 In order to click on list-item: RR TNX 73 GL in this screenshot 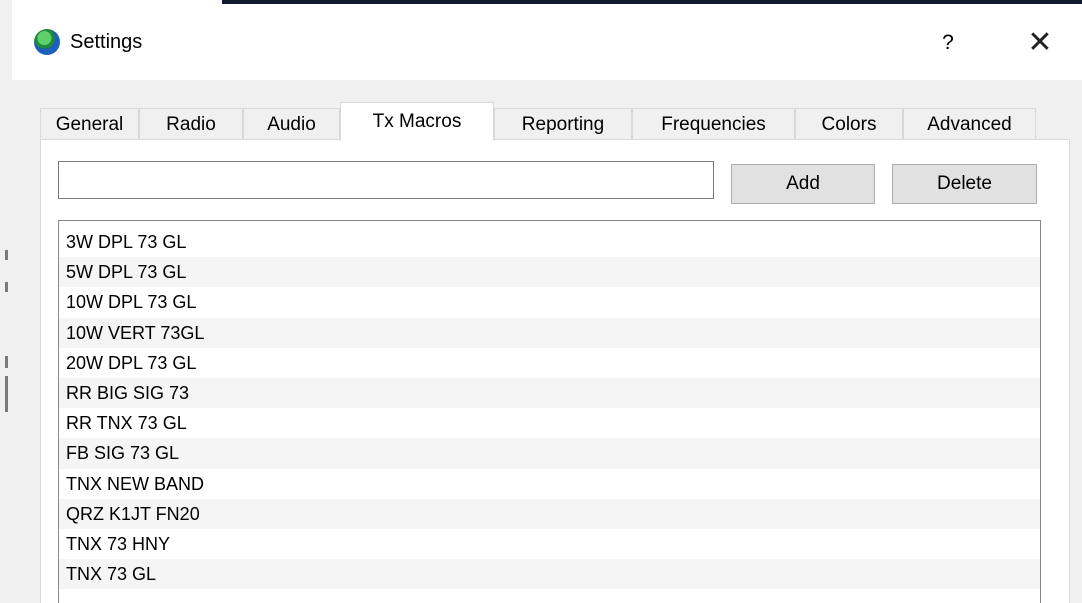, I will do `click(549, 423)`.